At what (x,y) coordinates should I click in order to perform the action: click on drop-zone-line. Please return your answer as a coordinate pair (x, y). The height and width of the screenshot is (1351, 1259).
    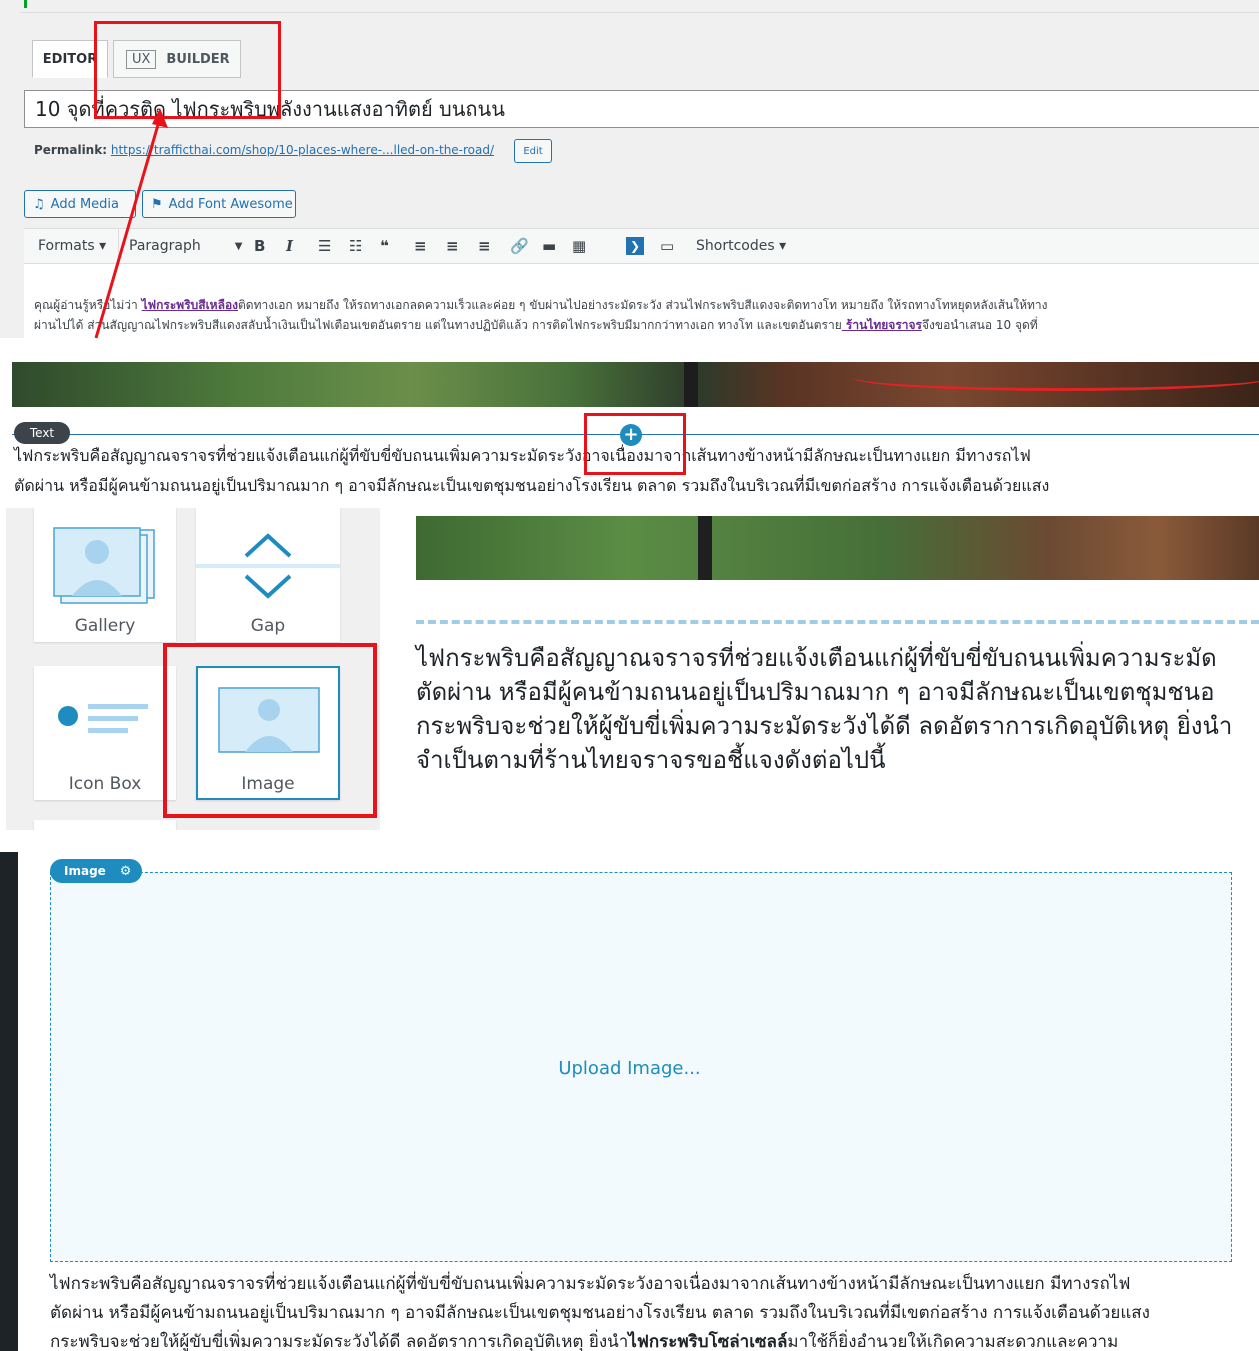
    Looking at the image, I should click on (837, 622).